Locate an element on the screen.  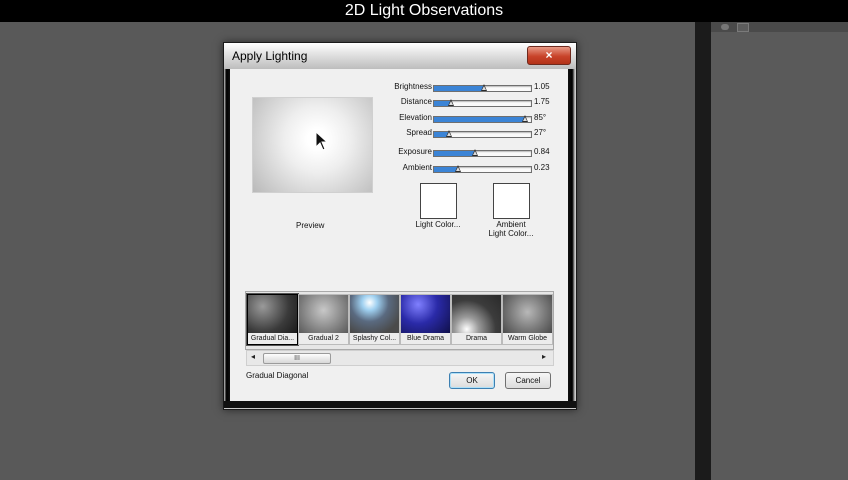
slider-value-exposure: 0.84 is located at coordinates (542, 151).